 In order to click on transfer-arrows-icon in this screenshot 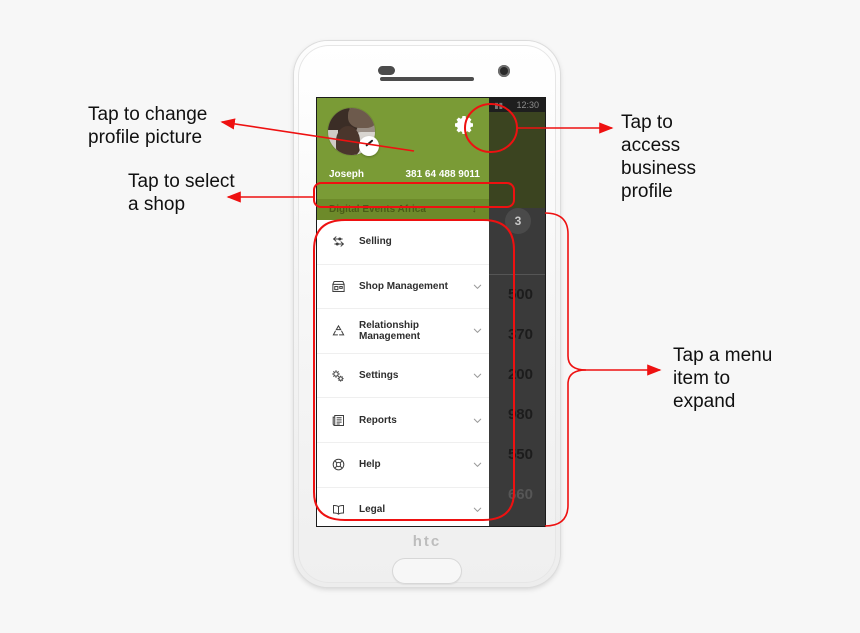, I will do `click(338, 241)`.